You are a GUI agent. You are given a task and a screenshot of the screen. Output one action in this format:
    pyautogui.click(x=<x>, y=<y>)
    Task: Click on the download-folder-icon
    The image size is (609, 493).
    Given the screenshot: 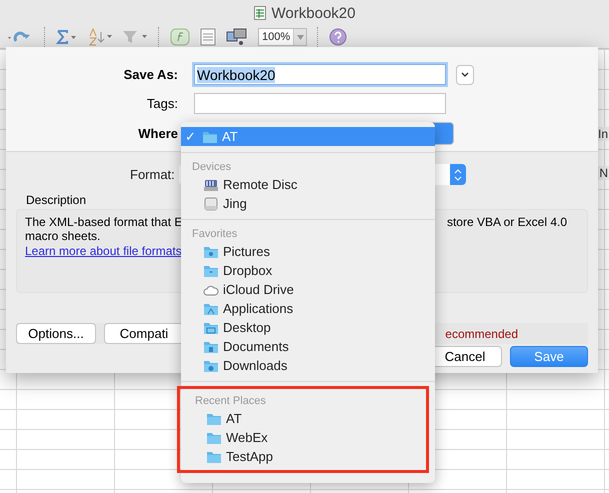 What is the action you would take?
    pyautogui.click(x=211, y=365)
    